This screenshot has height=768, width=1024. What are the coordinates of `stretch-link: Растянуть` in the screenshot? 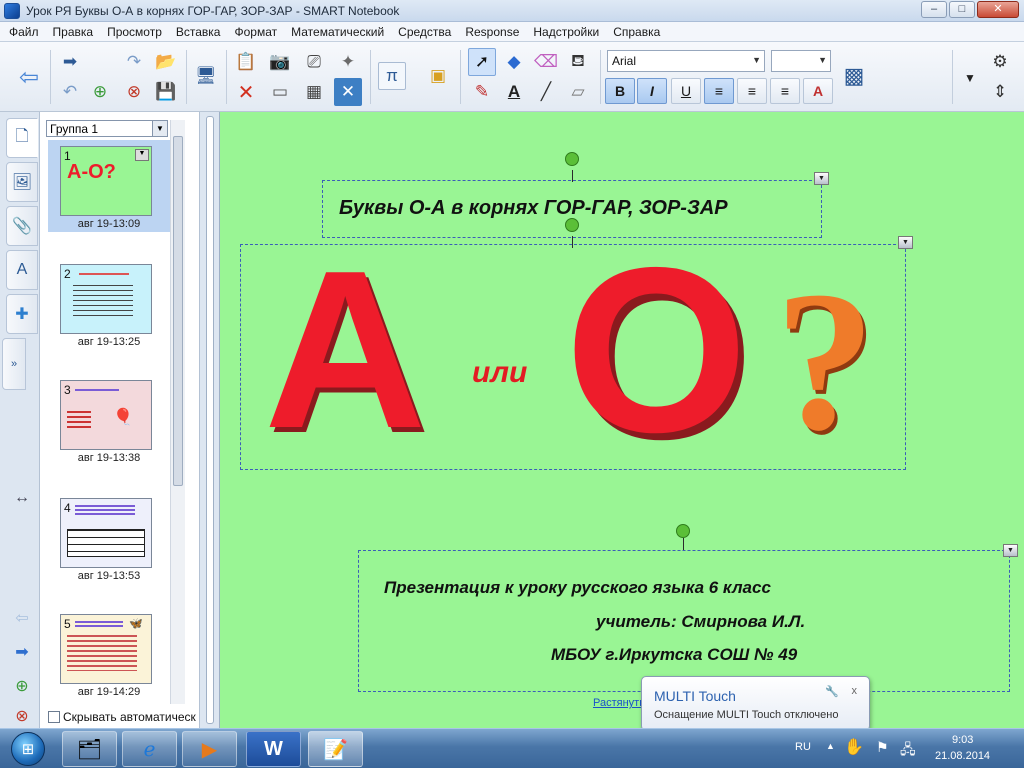 It's located at (619, 703).